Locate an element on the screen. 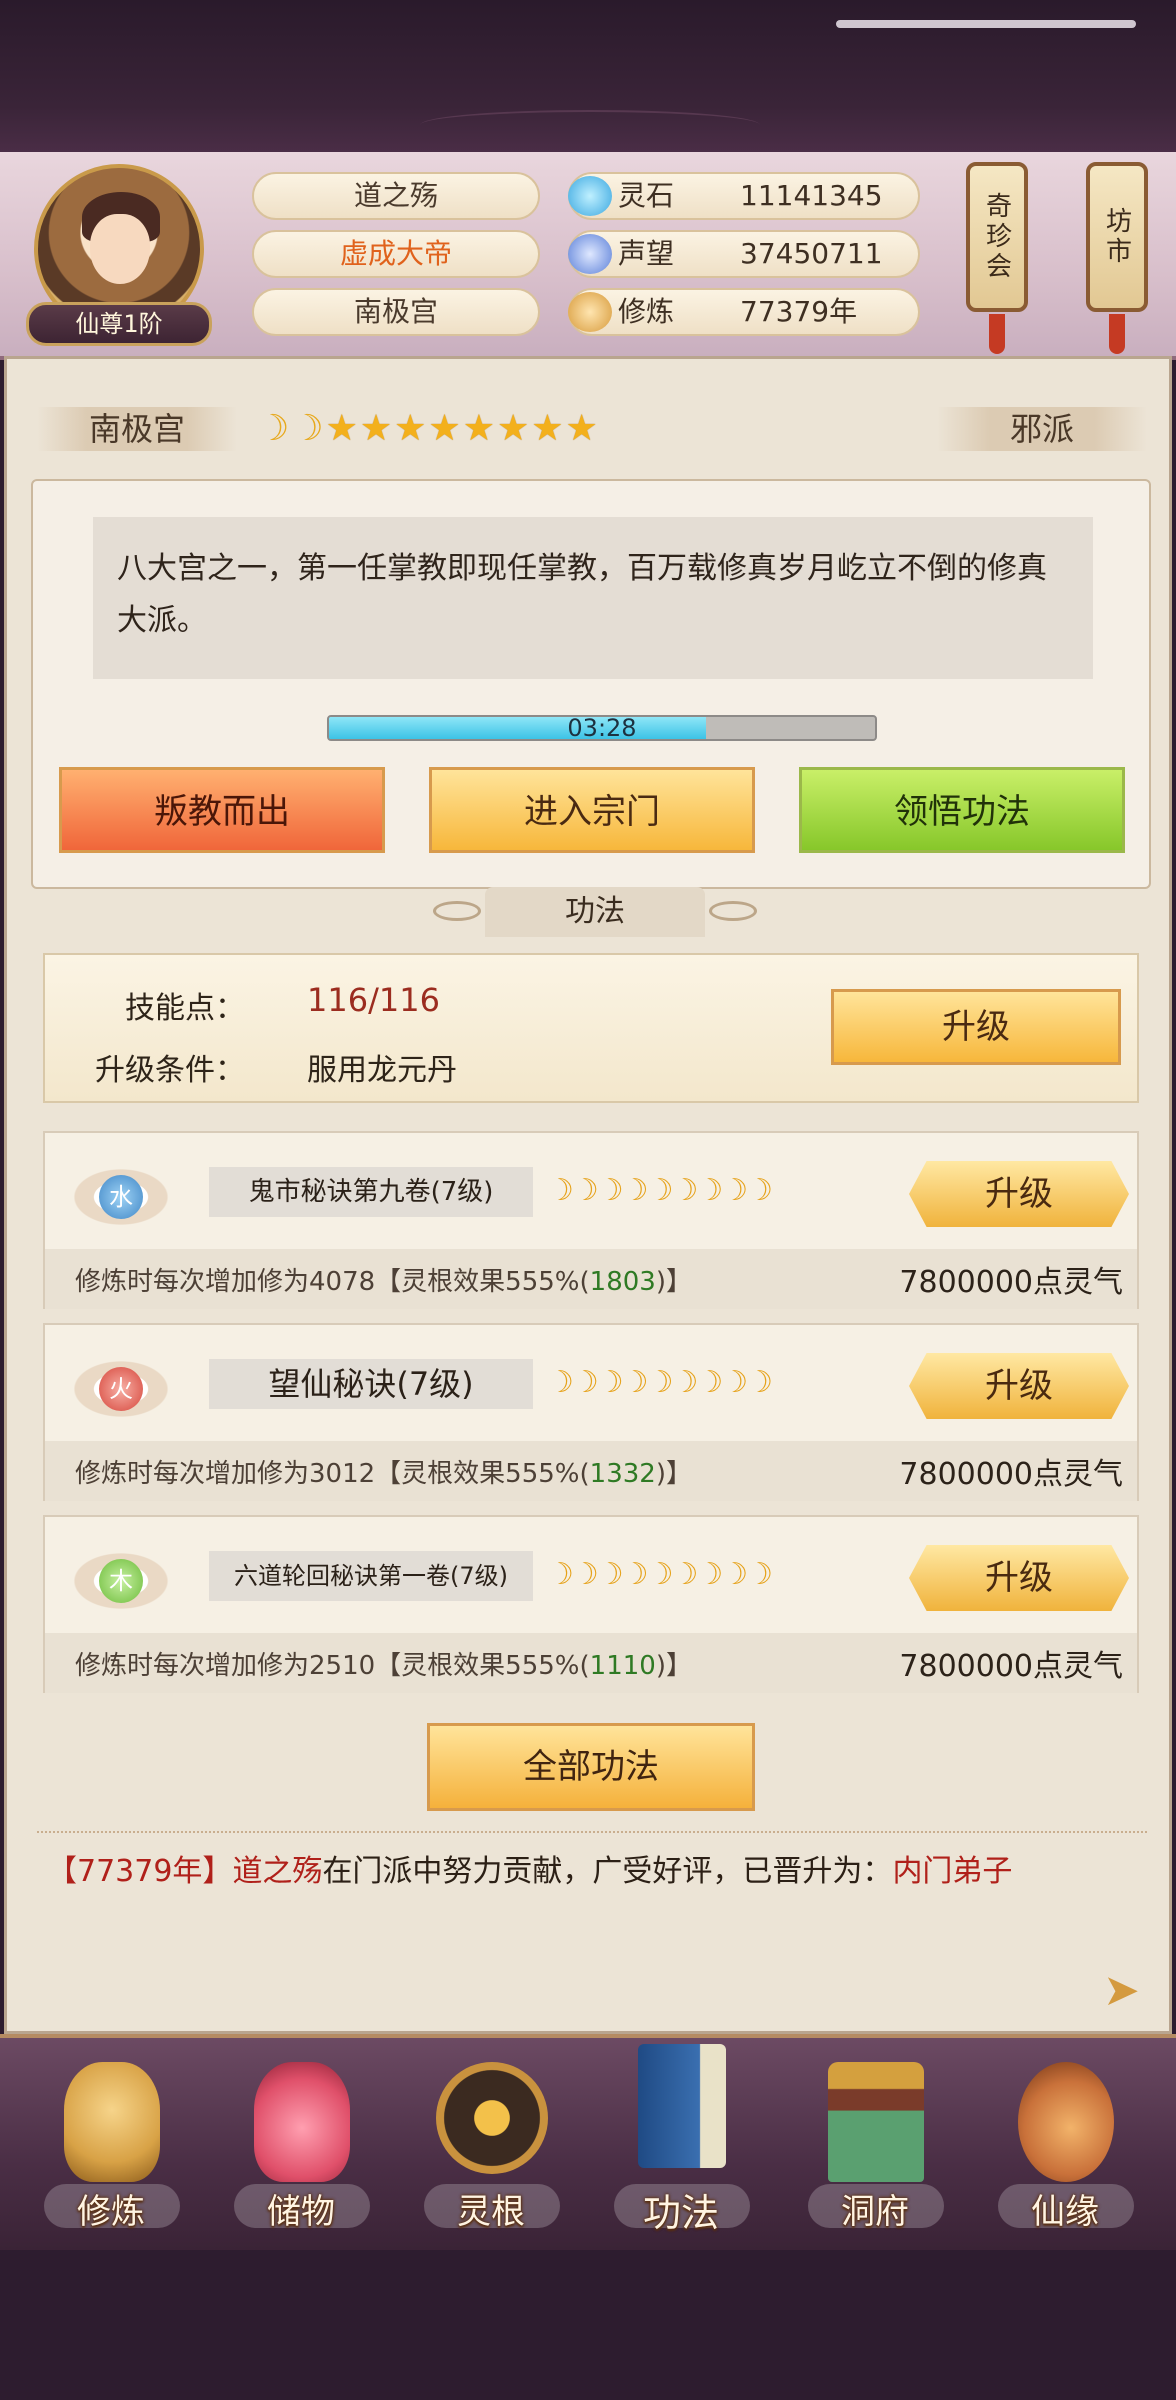 The image size is (1176, 2400). log-year: 【77379年】 is located at coordinates (140, 1871).